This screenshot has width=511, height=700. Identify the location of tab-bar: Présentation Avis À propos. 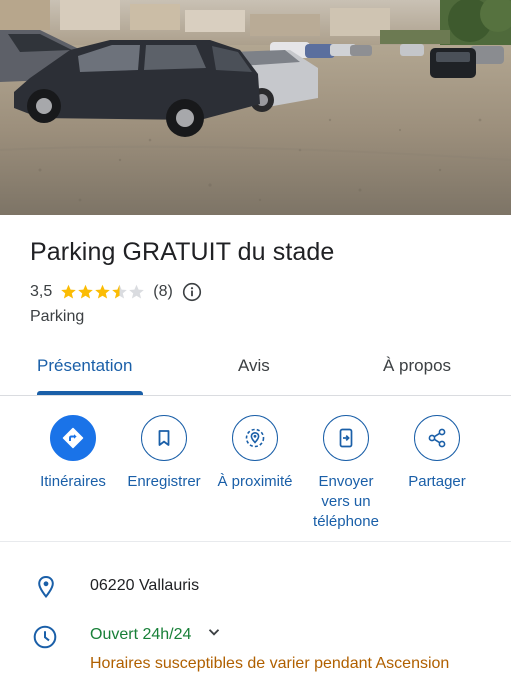
(255, 368).